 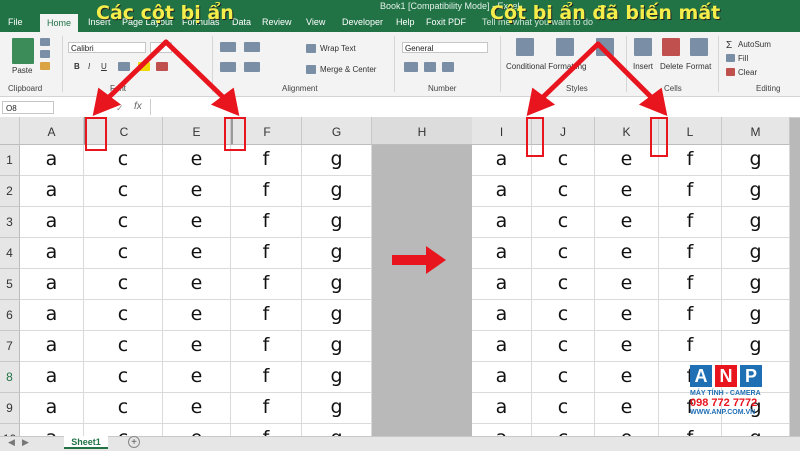 What do you see at coordinates (725, 393) in the screenshot?
I see `logo-tagline: MÁY TÍNH - CAMERA` at bounding box center [725, 393].